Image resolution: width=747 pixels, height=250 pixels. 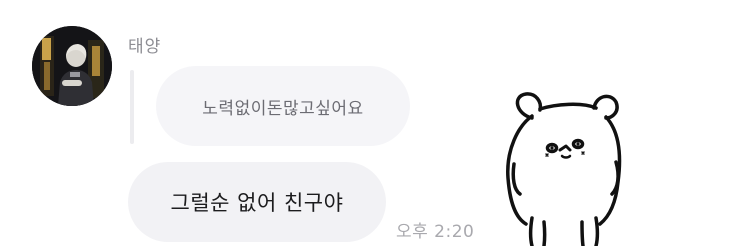 What do you see at coordinates (132, 107) in the screenshot?
I see `reply-quote-bar` at bounding box center [132, 107].